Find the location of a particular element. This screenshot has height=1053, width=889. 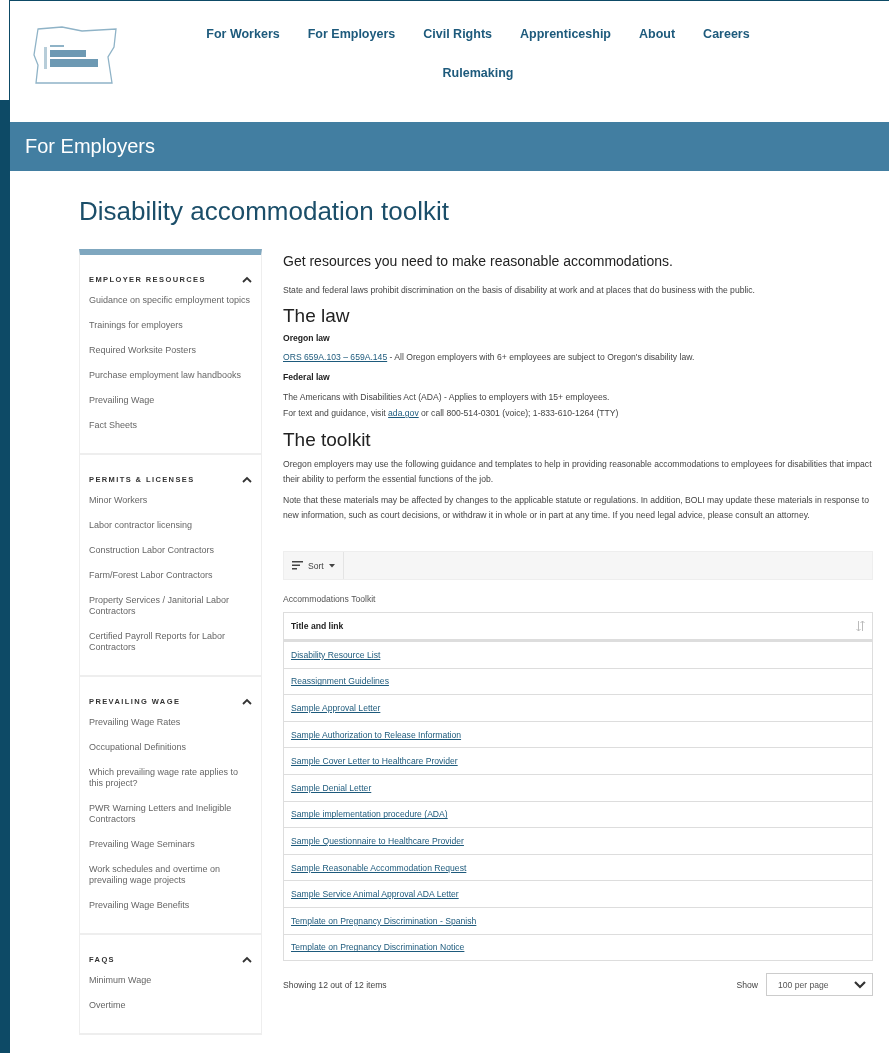

sort-icon is located at coordinates (297, 565).